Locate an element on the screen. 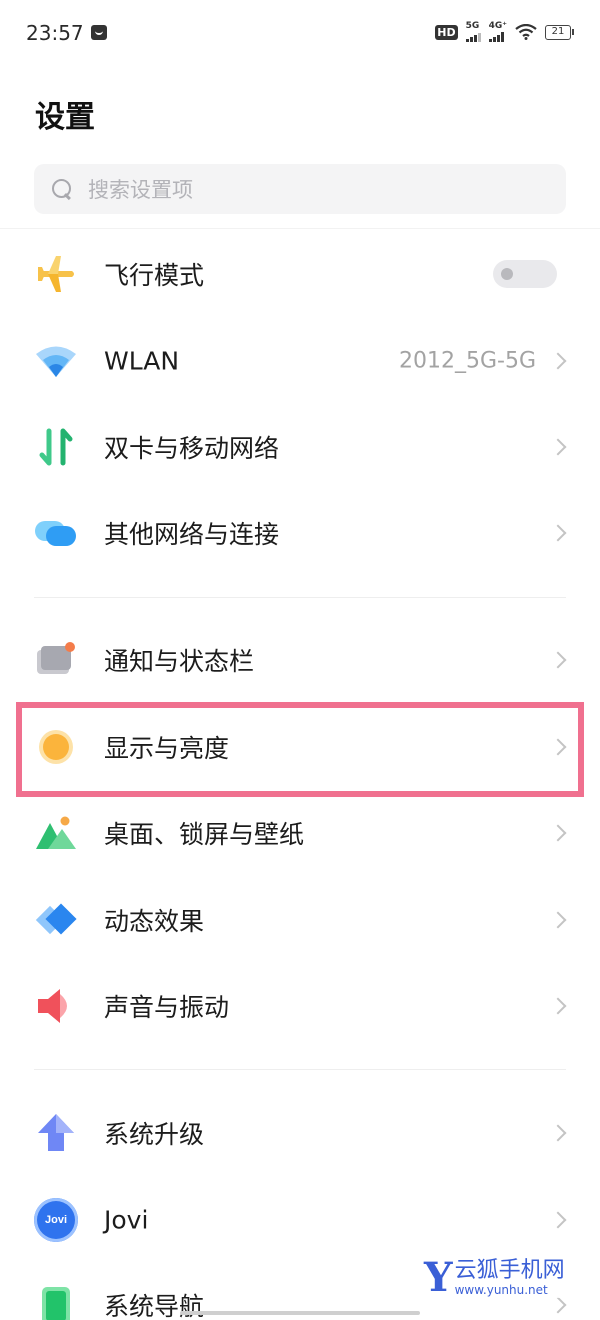 This screenshot has height=1320, width=600. notification-icon is located at coordinates (56, 658).